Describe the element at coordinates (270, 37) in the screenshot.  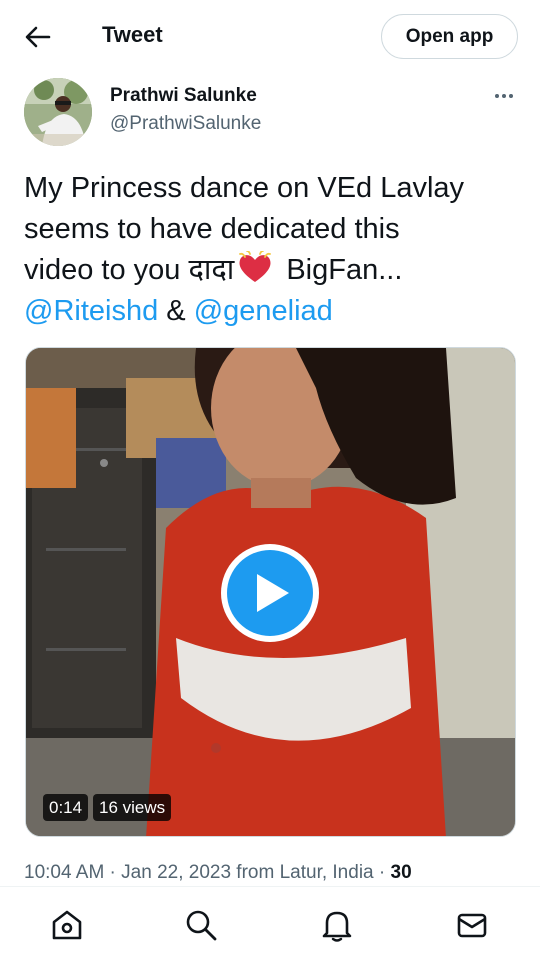
I see `top-bar: Tweet Open app` at that location.